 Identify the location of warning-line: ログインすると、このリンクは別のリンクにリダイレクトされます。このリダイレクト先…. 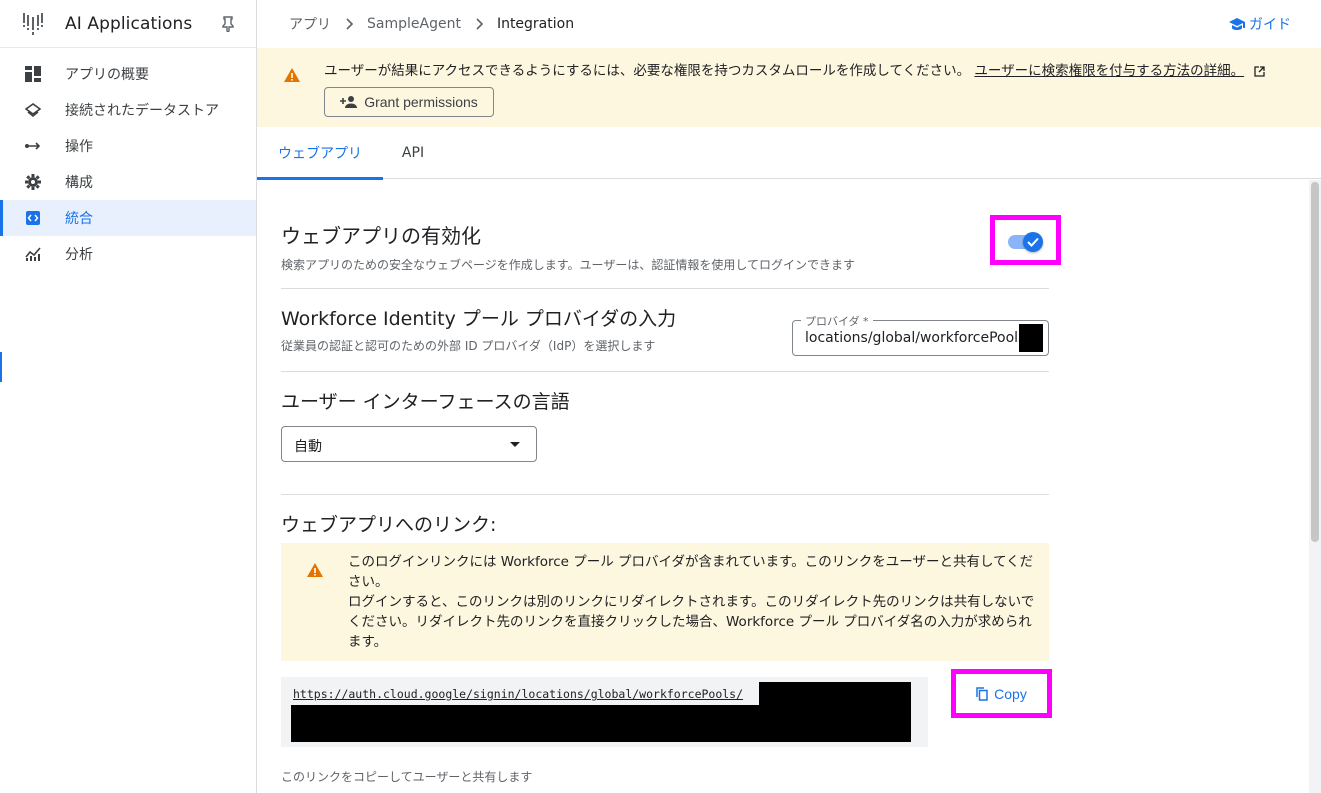
(691, 622).